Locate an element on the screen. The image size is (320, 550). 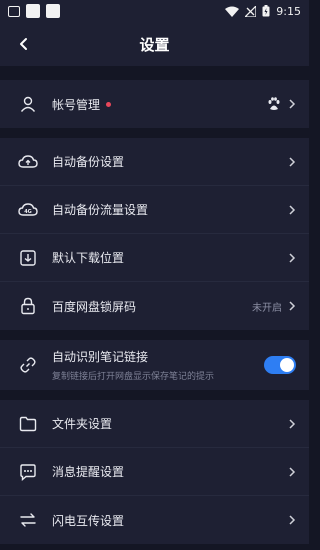
account-management-row: 帐号管理 is located at coordinates (154, 104).